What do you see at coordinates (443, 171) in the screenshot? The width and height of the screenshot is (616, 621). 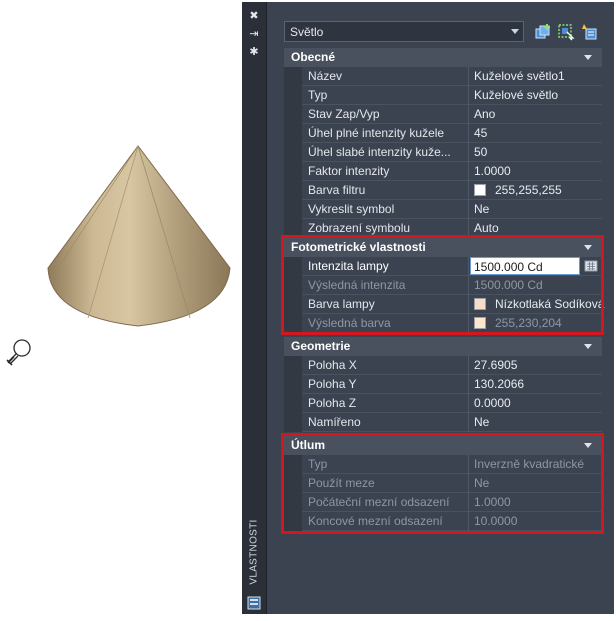 I see `property-row-intensity-factor: Faktor intenzity 1.0000` at bounding box center [443, 171].